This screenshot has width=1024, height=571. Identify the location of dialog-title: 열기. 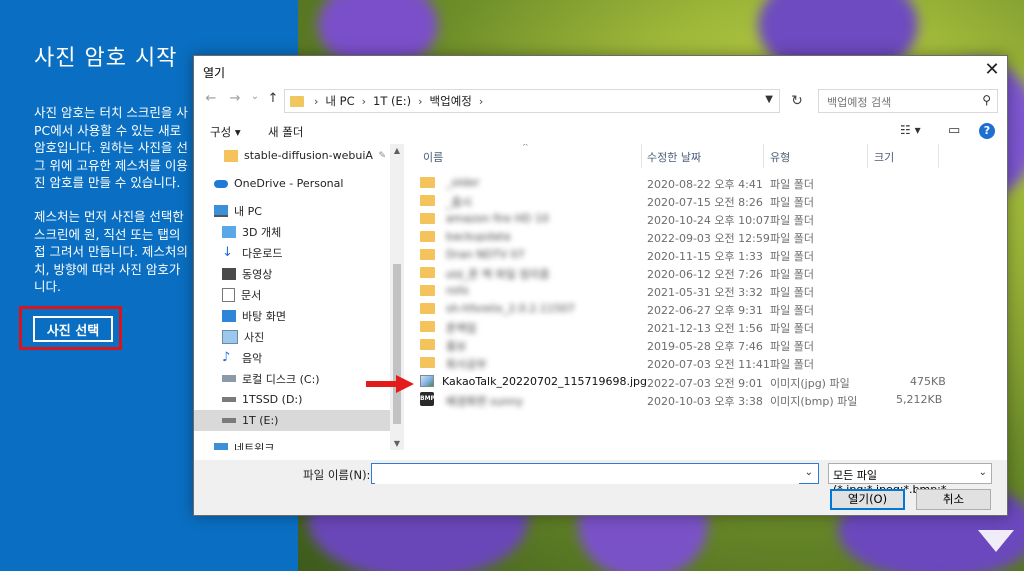
(214, 73).